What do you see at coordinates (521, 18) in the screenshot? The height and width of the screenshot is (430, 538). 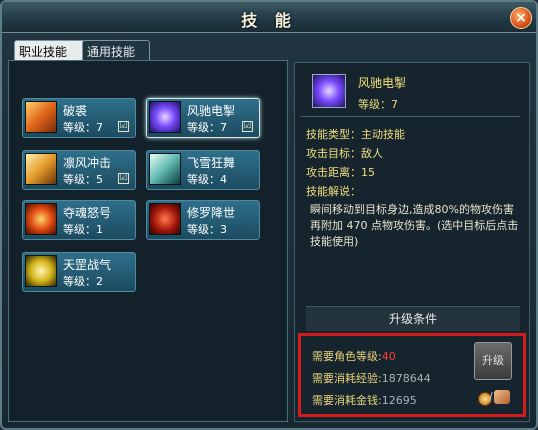 I see `close-icon: ×` at bounding box center [521, 18].